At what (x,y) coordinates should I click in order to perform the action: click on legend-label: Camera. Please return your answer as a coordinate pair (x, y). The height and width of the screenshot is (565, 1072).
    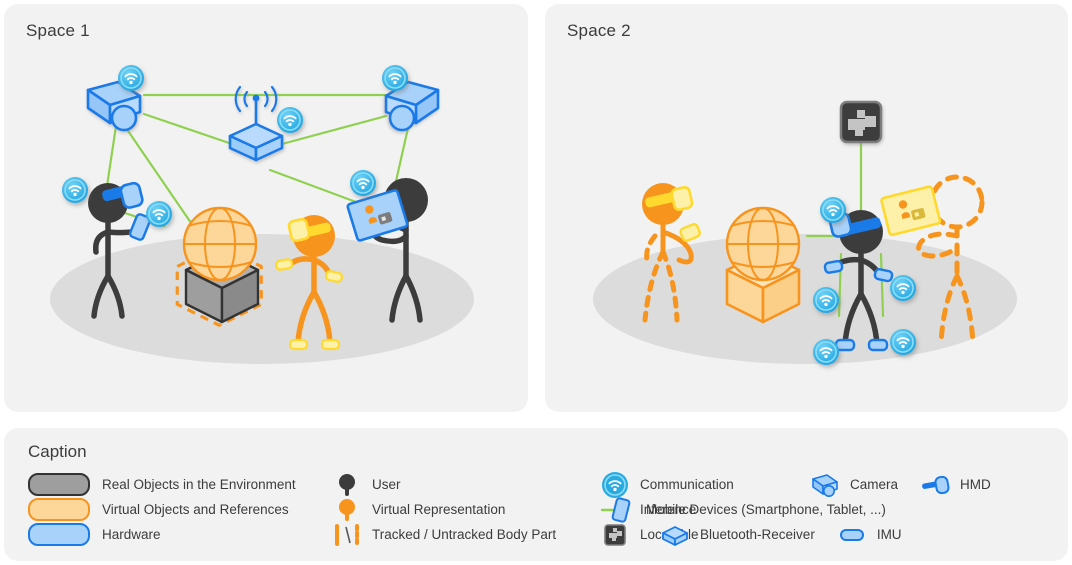
    Looking at the image, I should click on (874, 484).